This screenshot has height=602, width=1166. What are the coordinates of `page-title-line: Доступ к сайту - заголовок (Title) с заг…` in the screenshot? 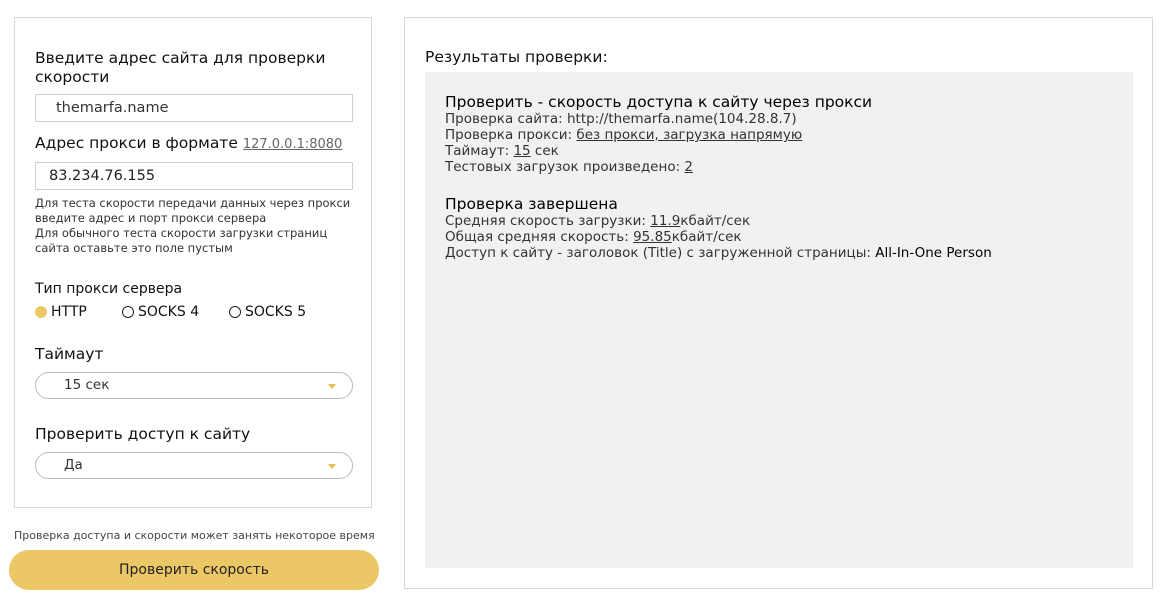 It's located at (718, 253).